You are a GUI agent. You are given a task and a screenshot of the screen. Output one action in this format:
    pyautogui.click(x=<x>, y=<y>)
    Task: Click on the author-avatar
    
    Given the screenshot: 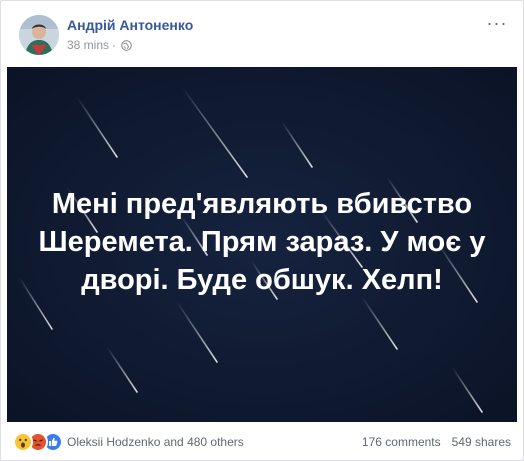 What is the action you would take?
    pyautogui.click(x=39, y=35)
    